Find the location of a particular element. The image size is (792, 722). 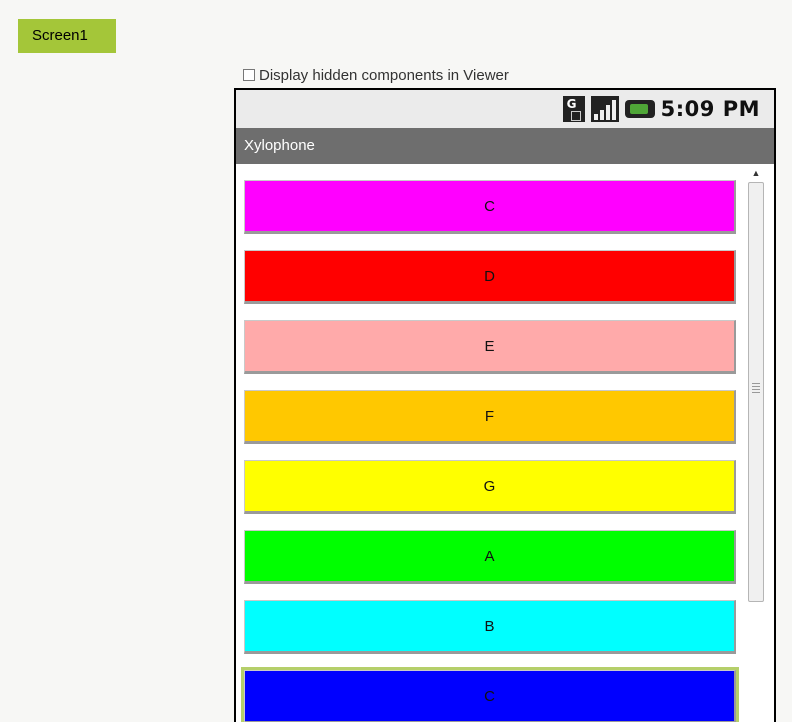

note-button-high-c: C is located at coordinates (490, 694).